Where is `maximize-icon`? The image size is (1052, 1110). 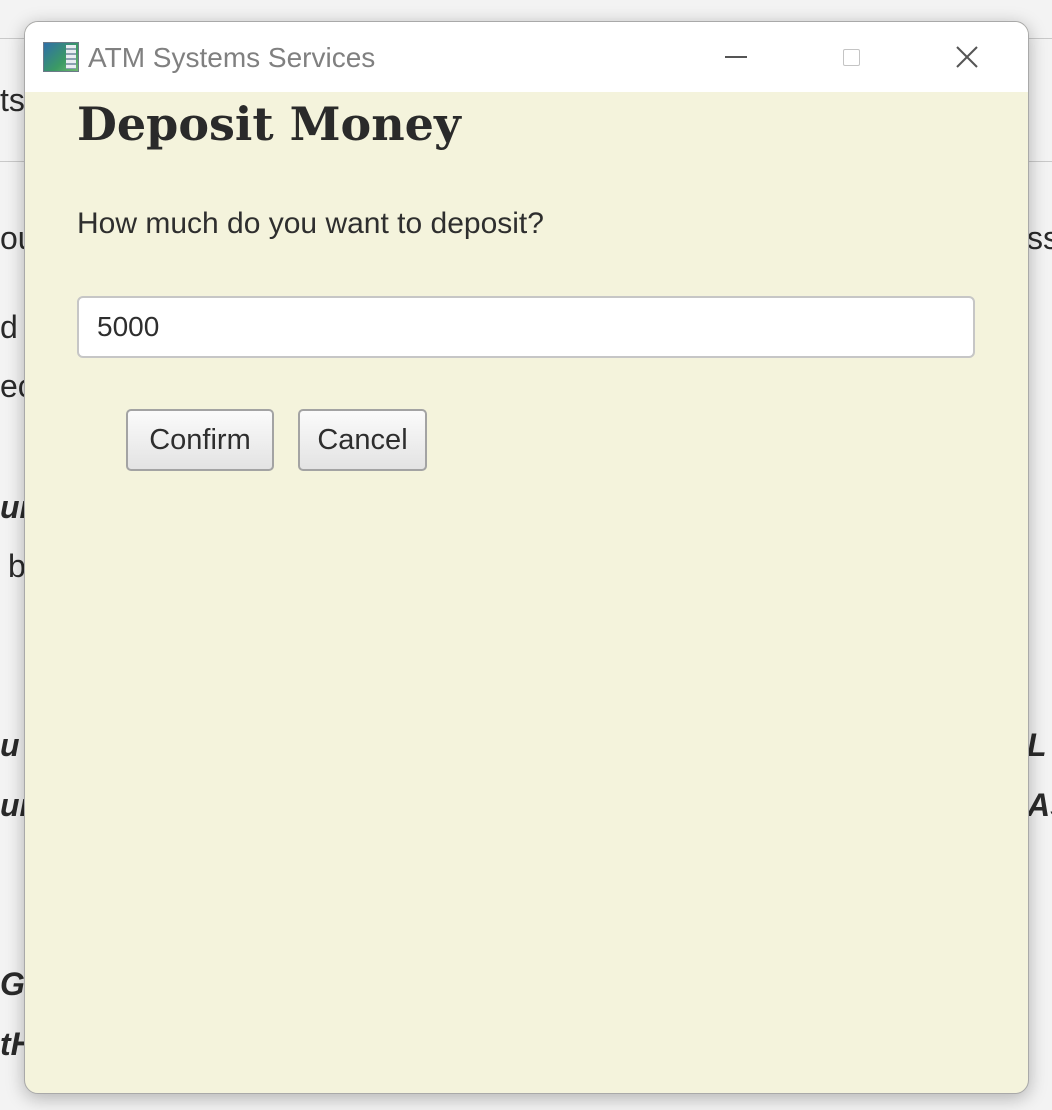 maximize-icon is located at coordinates (851, 57).